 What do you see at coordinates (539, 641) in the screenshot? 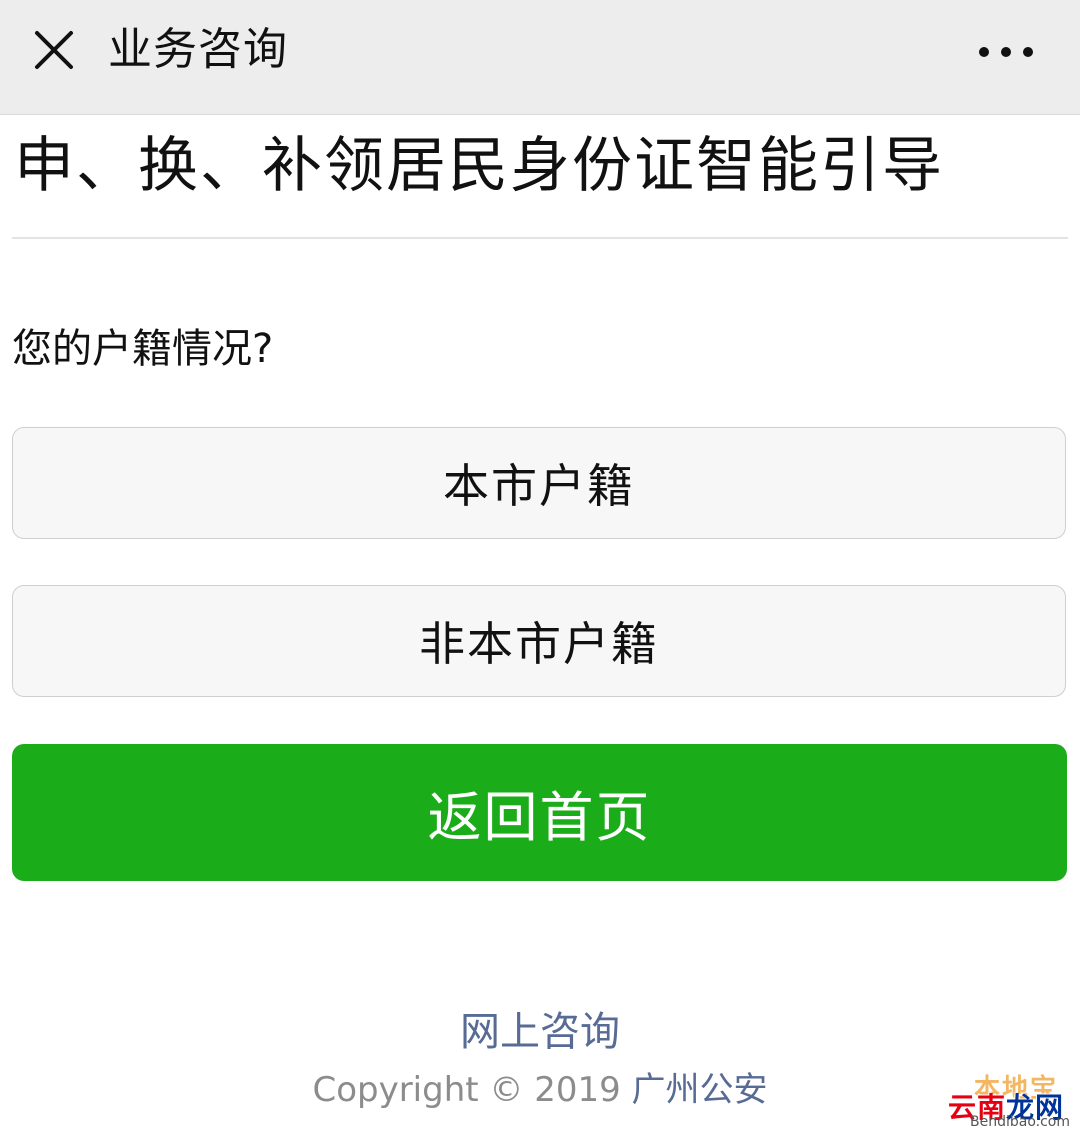
I see `option-nonlocal-household-button: 非本市户籍` at bounding box center [539, 641].